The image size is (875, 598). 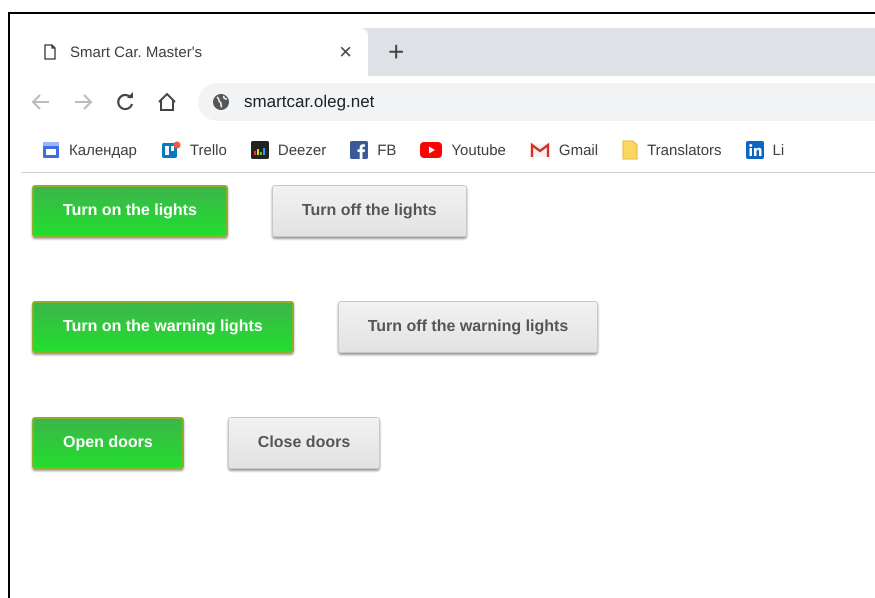 What do you see at coordinates (765, 150) in the screenshot?
I see `bookmark: Li` at bounding box center [765, 150].